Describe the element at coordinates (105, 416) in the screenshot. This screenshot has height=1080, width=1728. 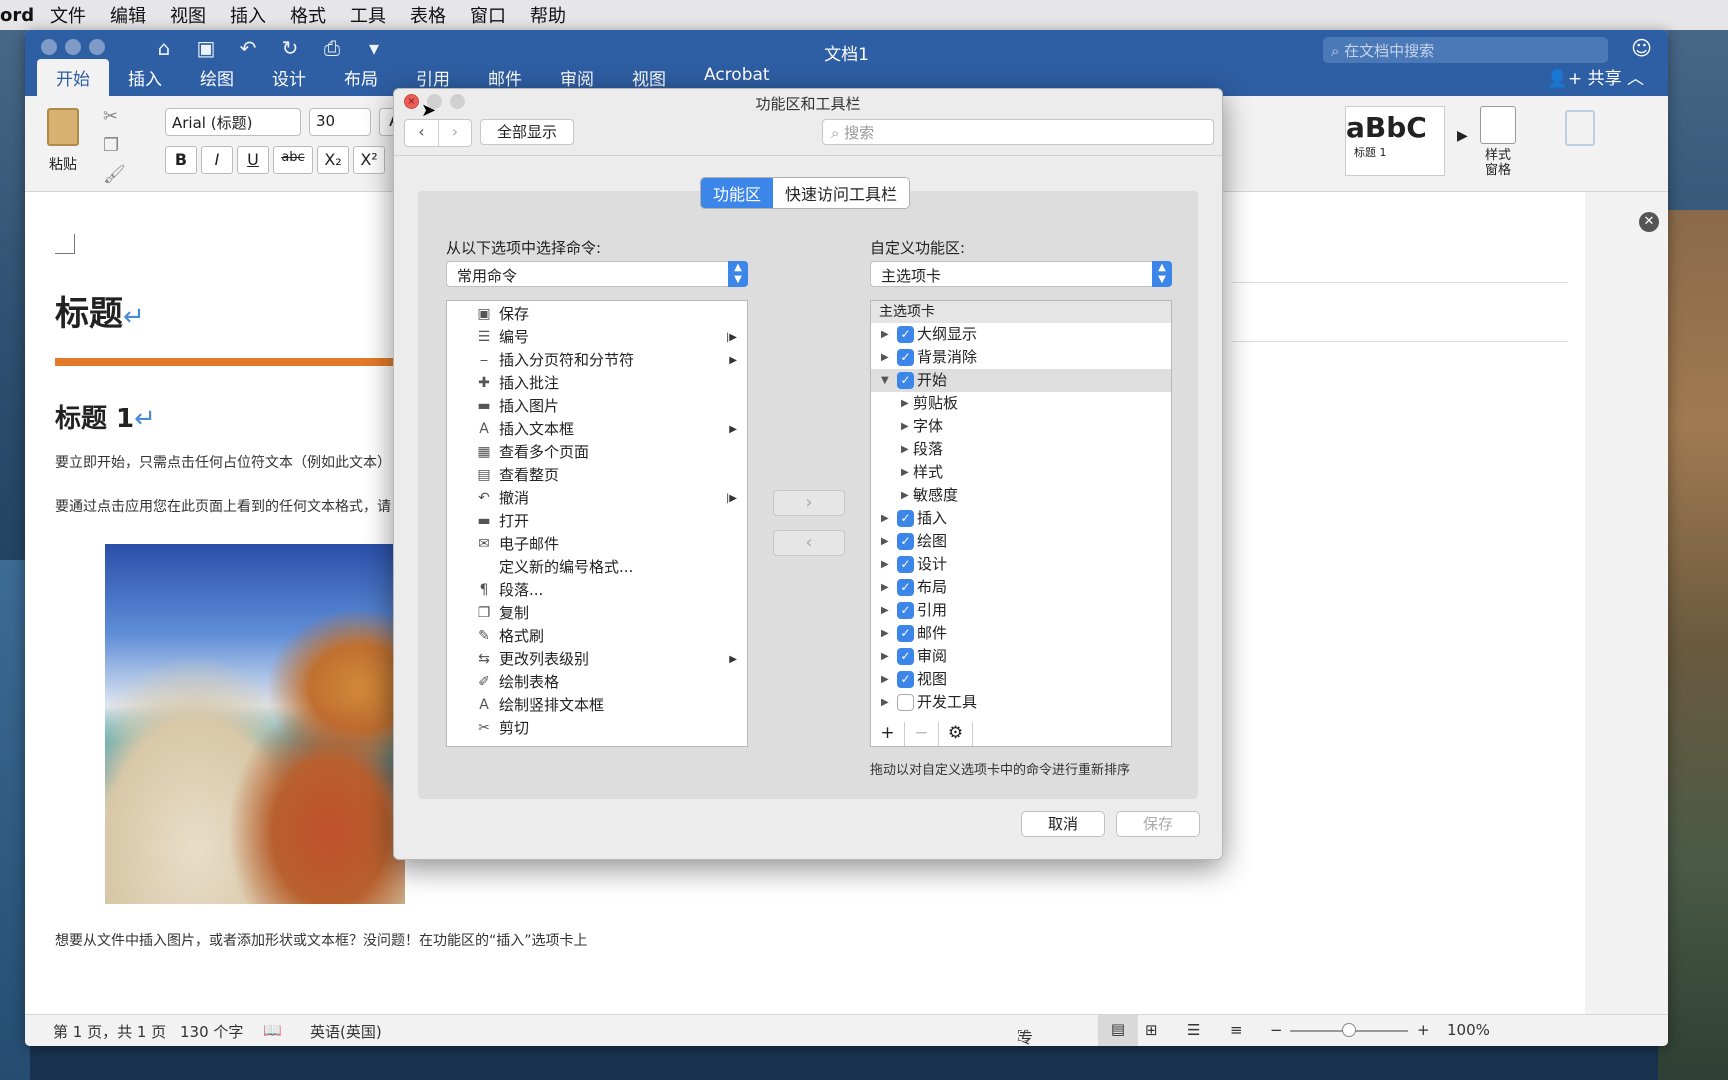
I see `doc-heading-1: 标题 1↵` at that location.